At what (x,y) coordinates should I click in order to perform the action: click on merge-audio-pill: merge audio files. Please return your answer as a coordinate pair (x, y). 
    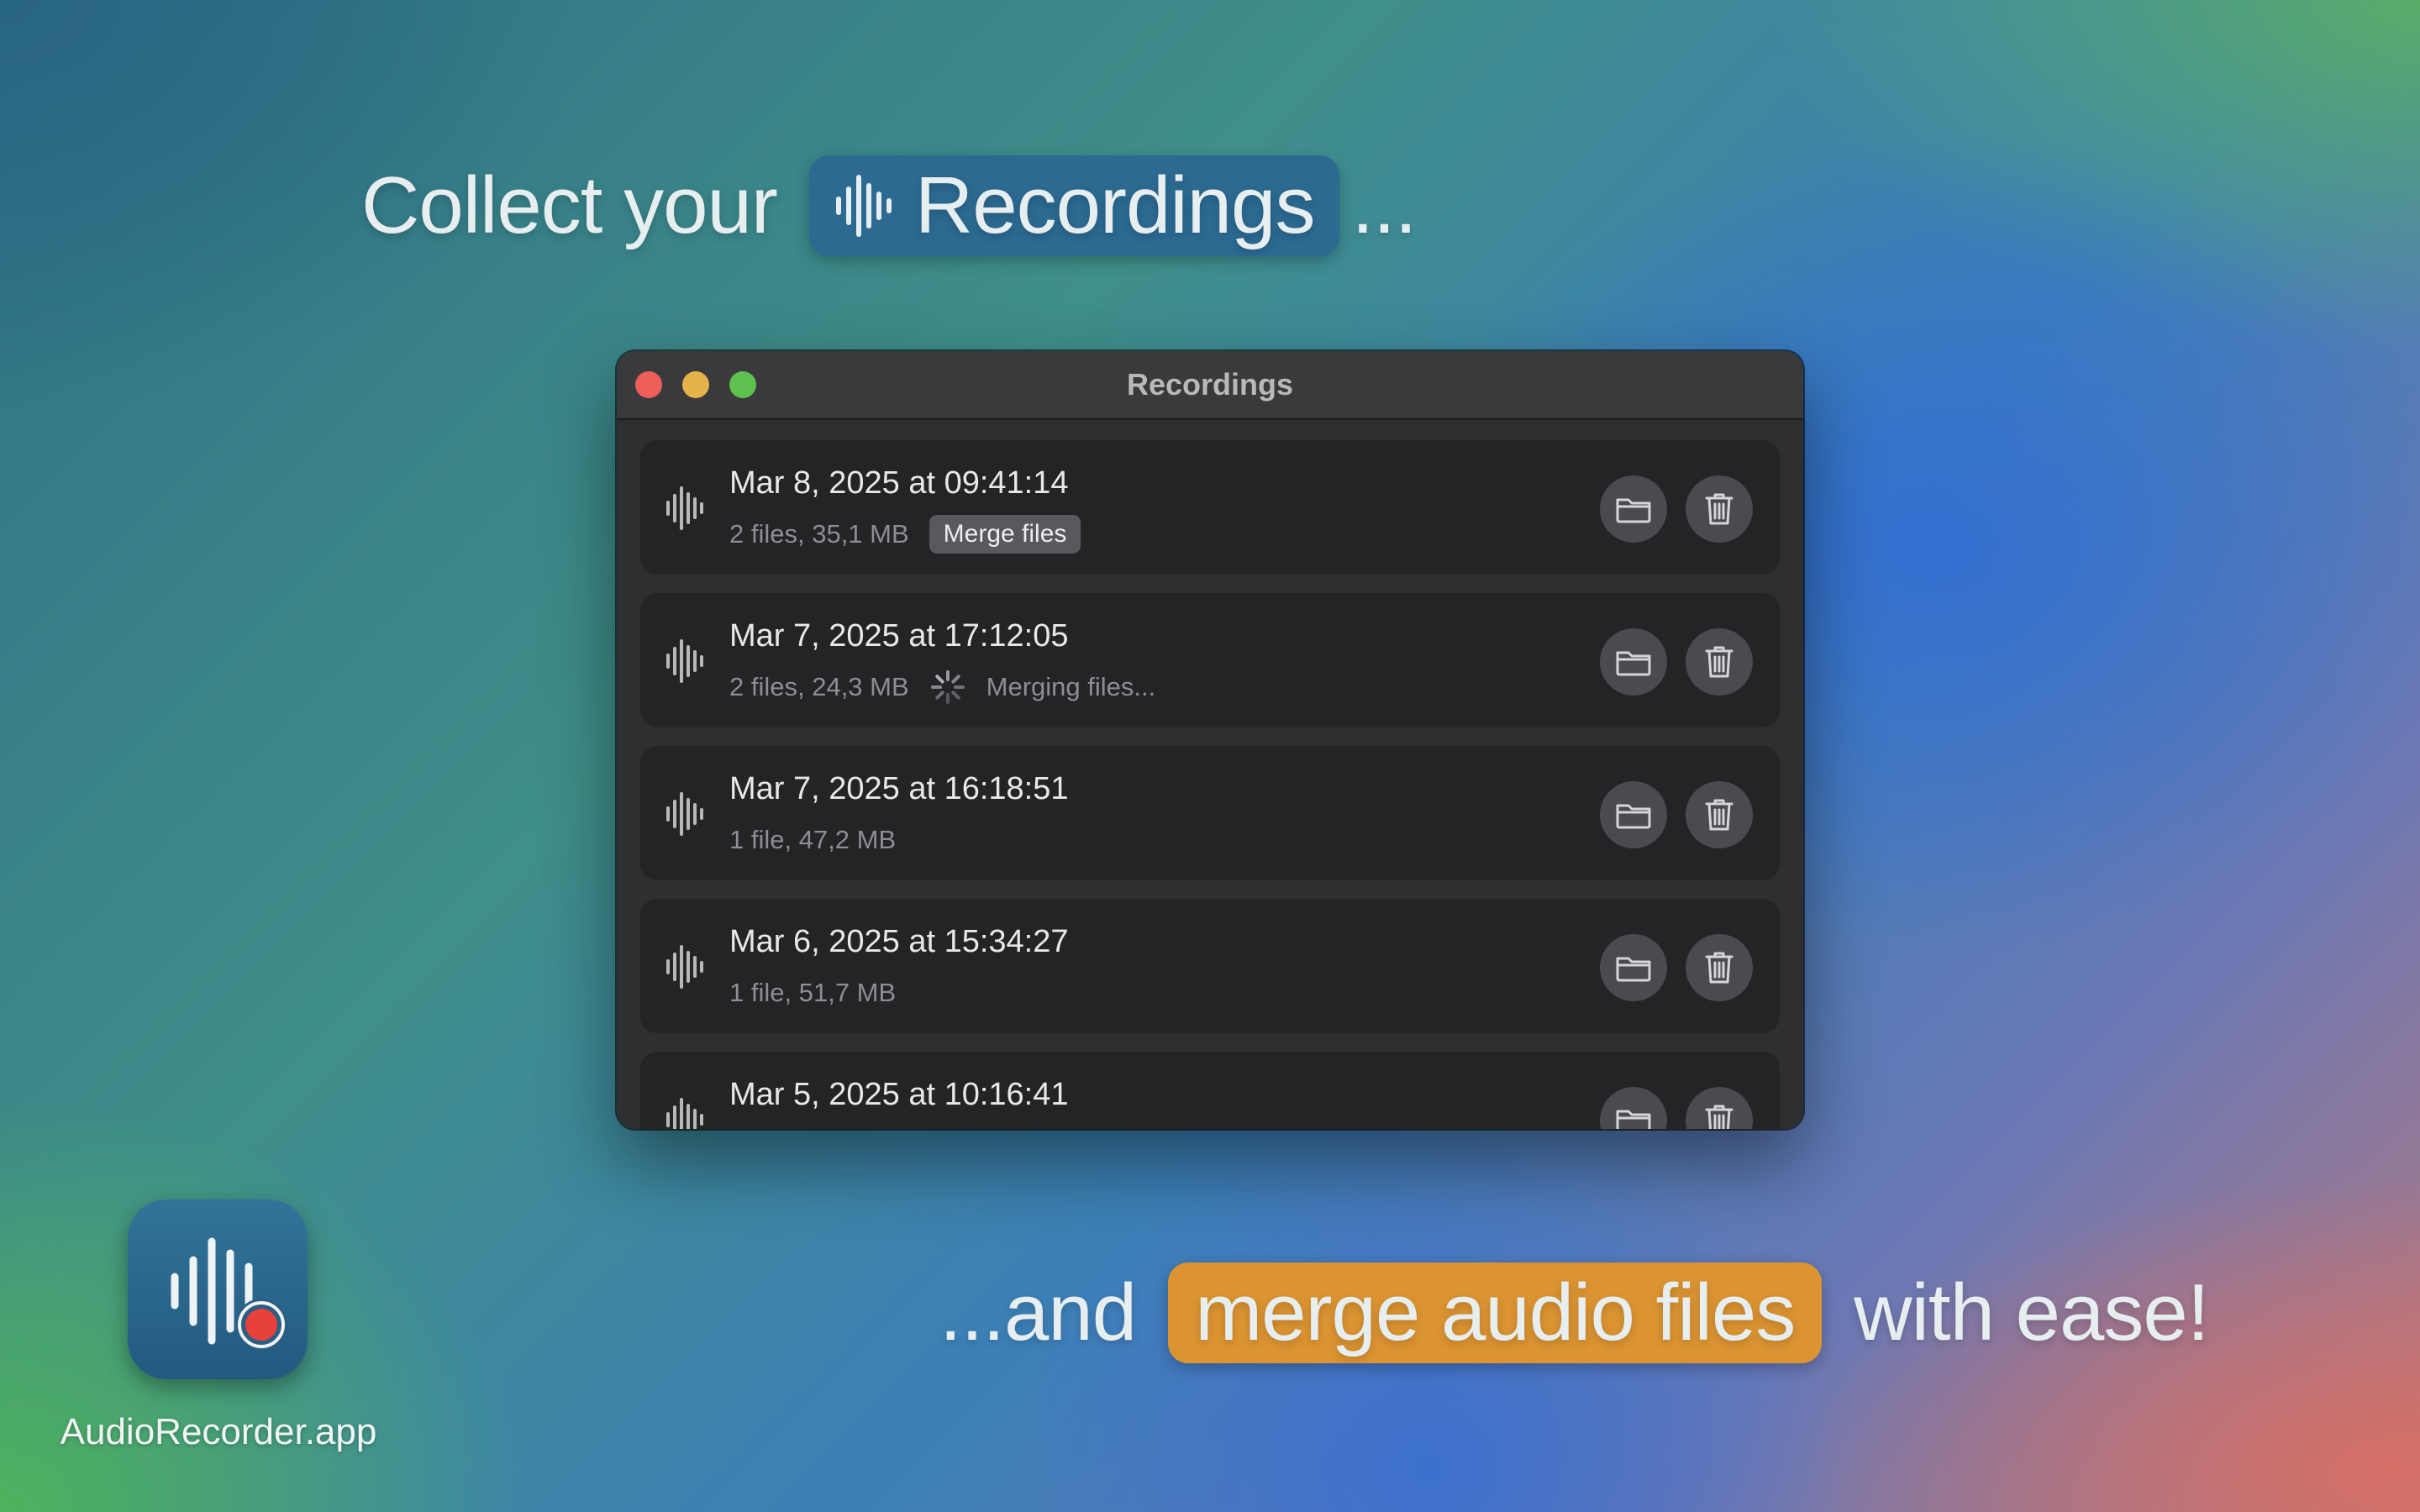
    Looking at the image, I should click on (1496, 1313).